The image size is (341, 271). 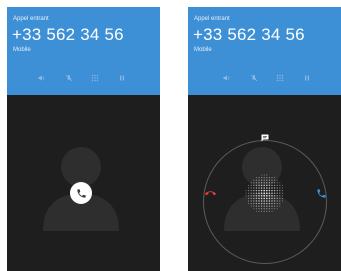 I want to click on decline-call-icon, so click(x=210, y=193).